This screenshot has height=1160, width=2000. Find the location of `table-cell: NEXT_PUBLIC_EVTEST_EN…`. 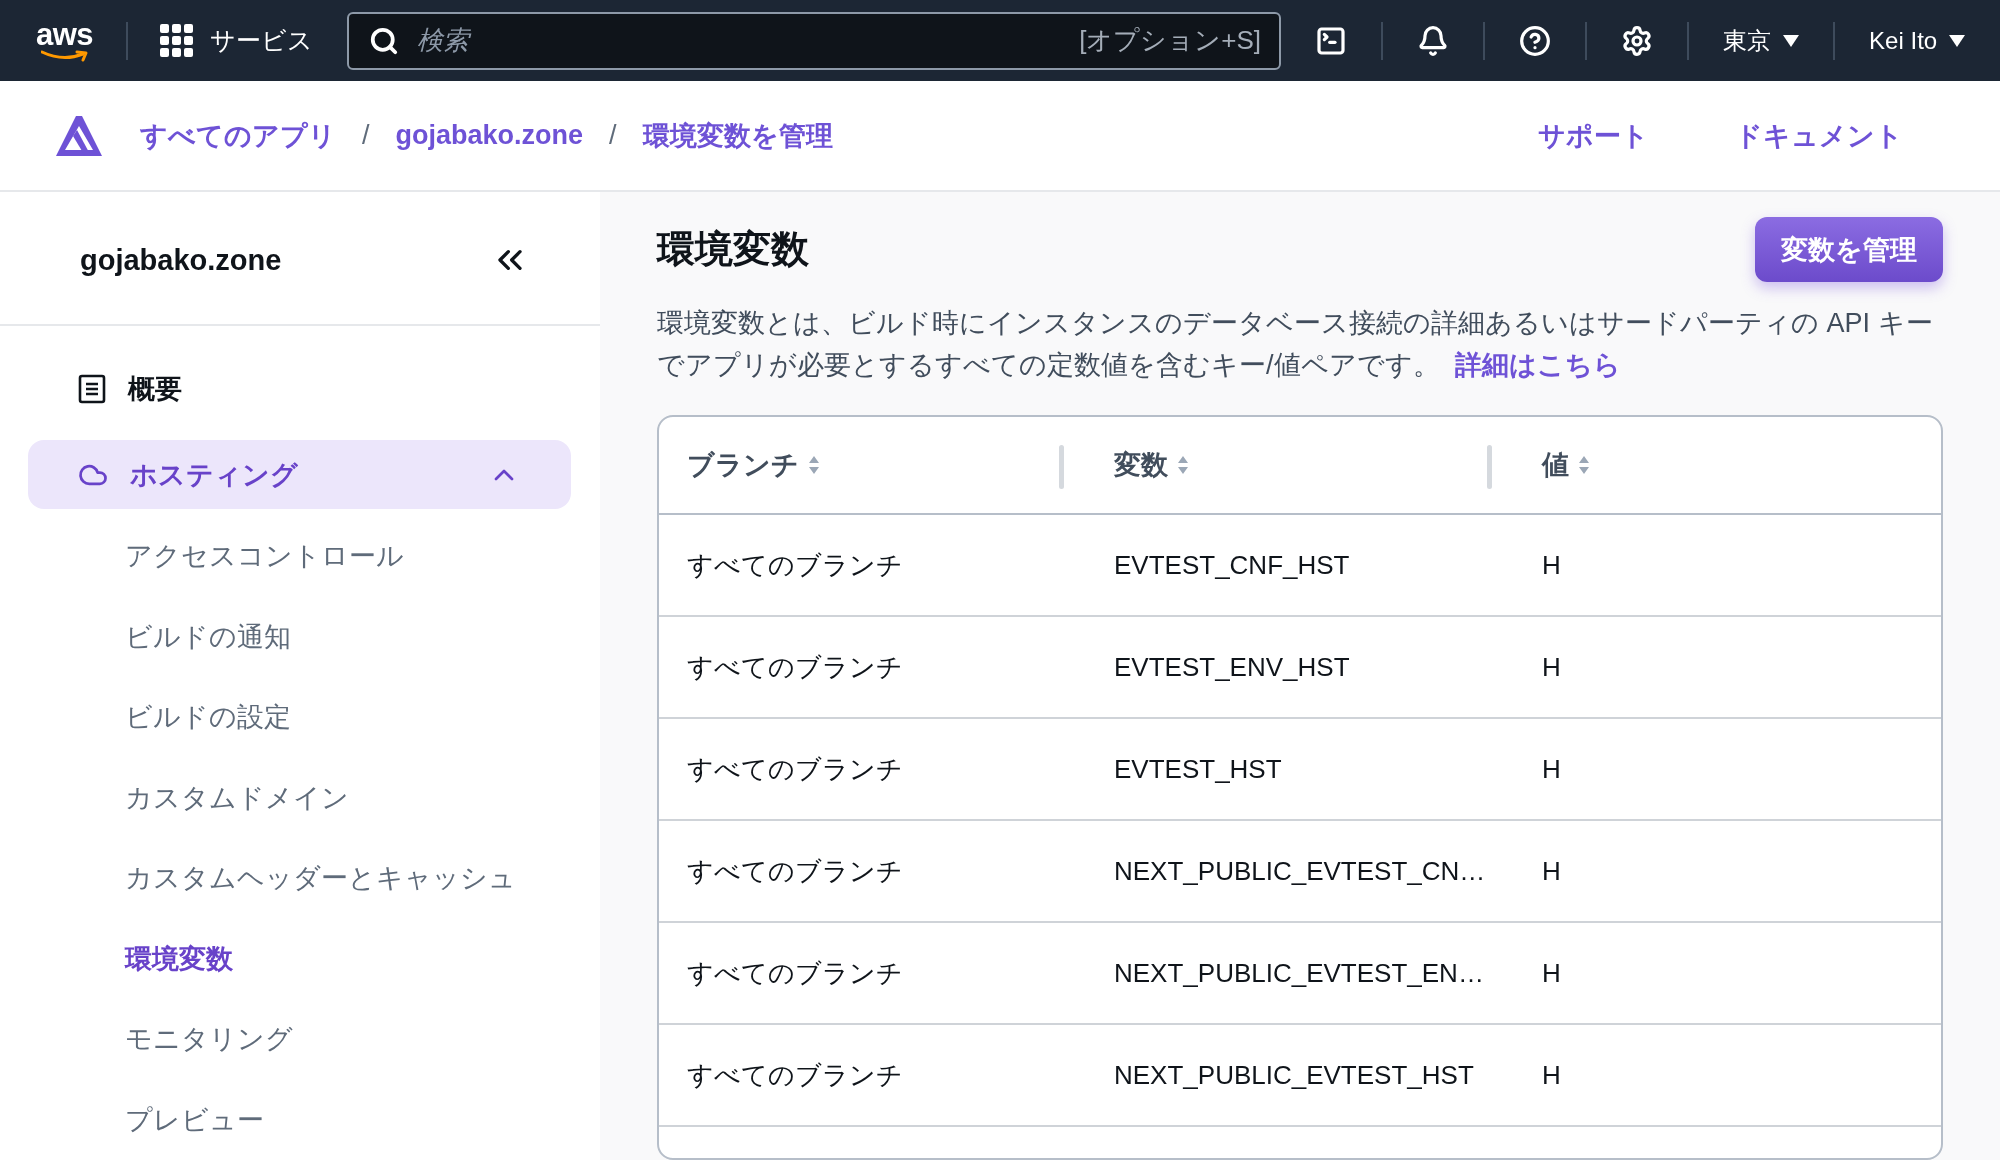

table-cell: NEXT_PUBLIC_EVTEST_EN… is located at coordinates (1299, 973).